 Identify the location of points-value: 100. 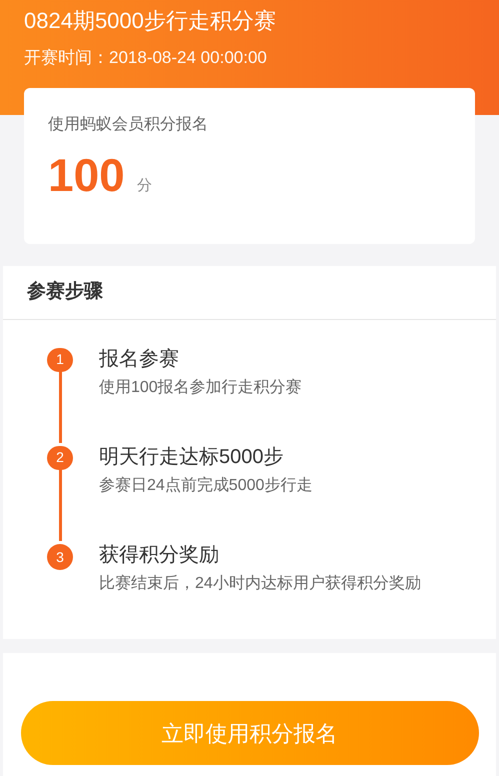
(86, 175).